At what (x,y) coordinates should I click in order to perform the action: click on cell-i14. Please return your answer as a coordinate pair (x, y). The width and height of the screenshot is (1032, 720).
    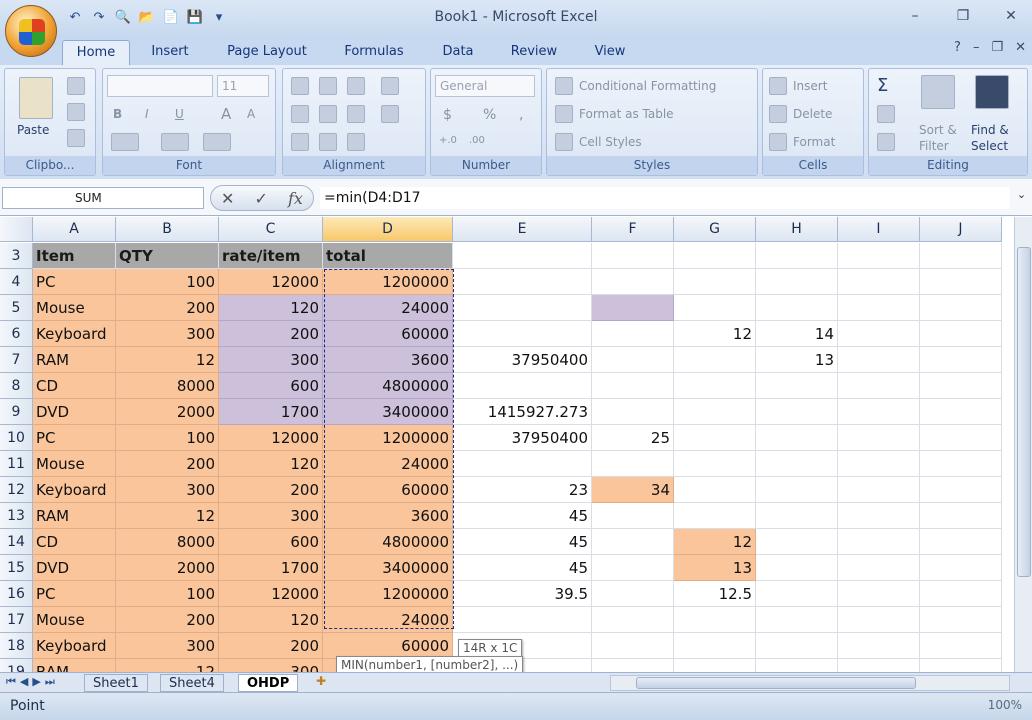
    Looking at the image, I should click on (879, 542).